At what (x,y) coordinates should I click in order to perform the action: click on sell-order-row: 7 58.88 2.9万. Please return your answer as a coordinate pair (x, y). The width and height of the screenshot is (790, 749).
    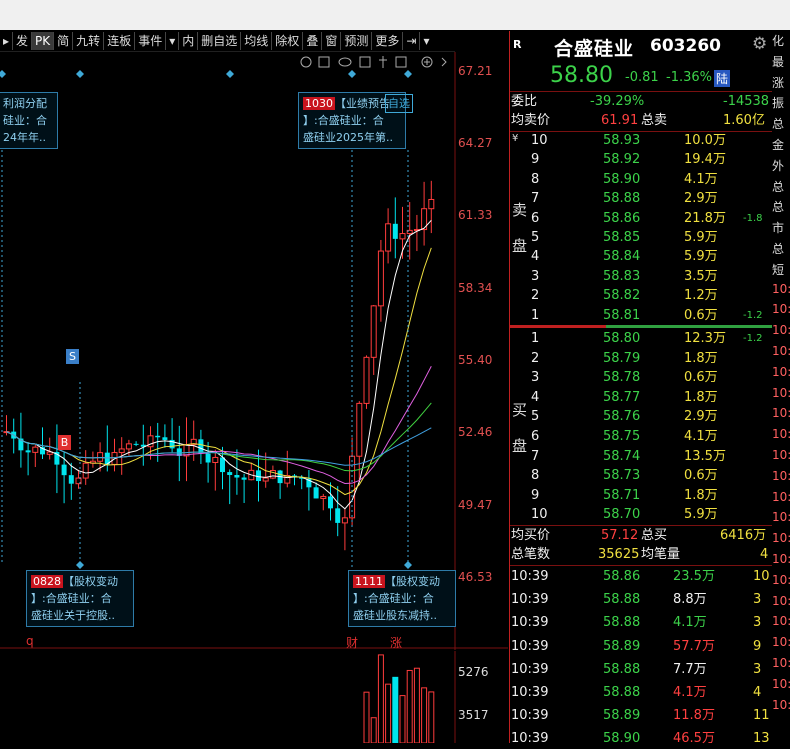
    Looking at the image, I should click on (645, 199).